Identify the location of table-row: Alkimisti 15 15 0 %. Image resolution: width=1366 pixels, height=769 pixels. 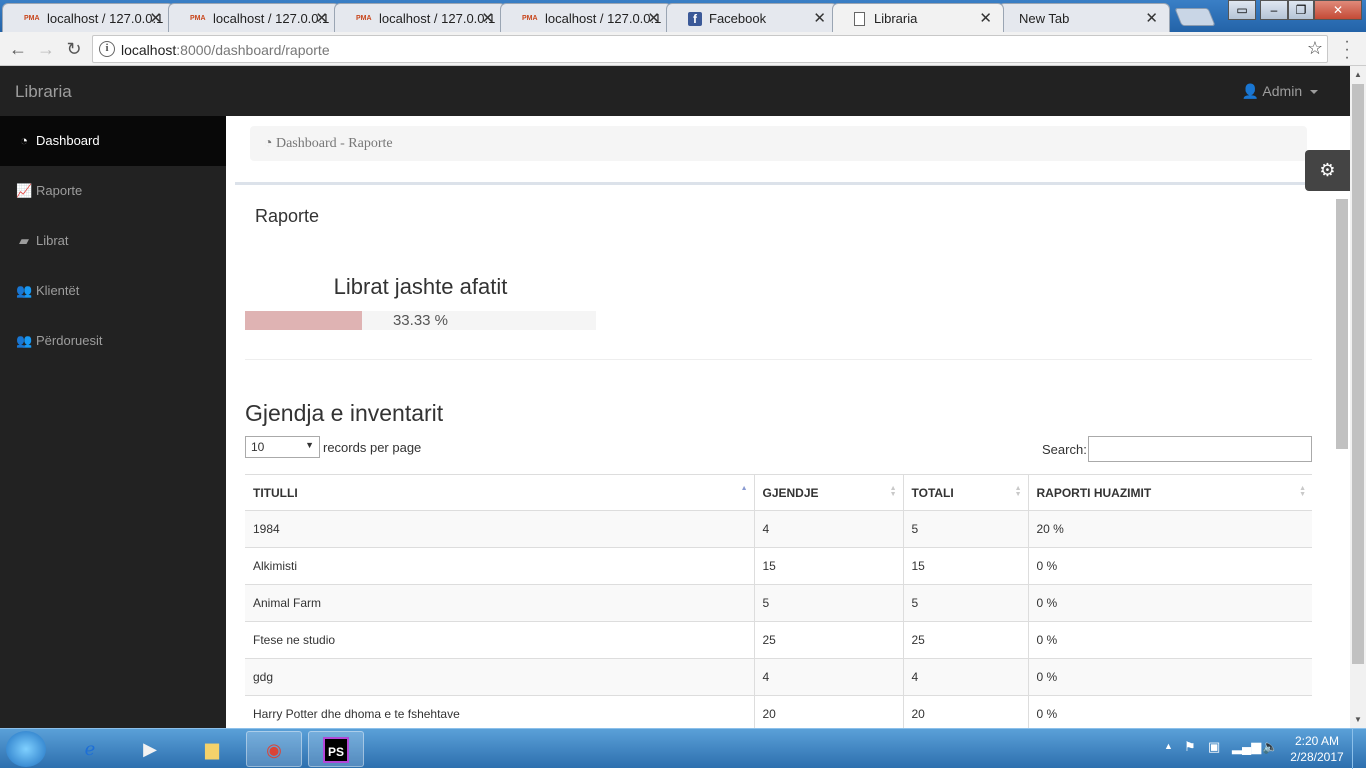
(778, 566).